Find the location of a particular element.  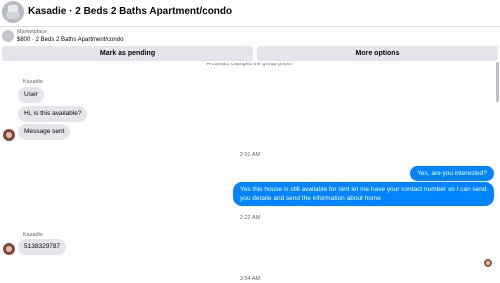

more-options-button: More options is located at coordinates (377, 53).